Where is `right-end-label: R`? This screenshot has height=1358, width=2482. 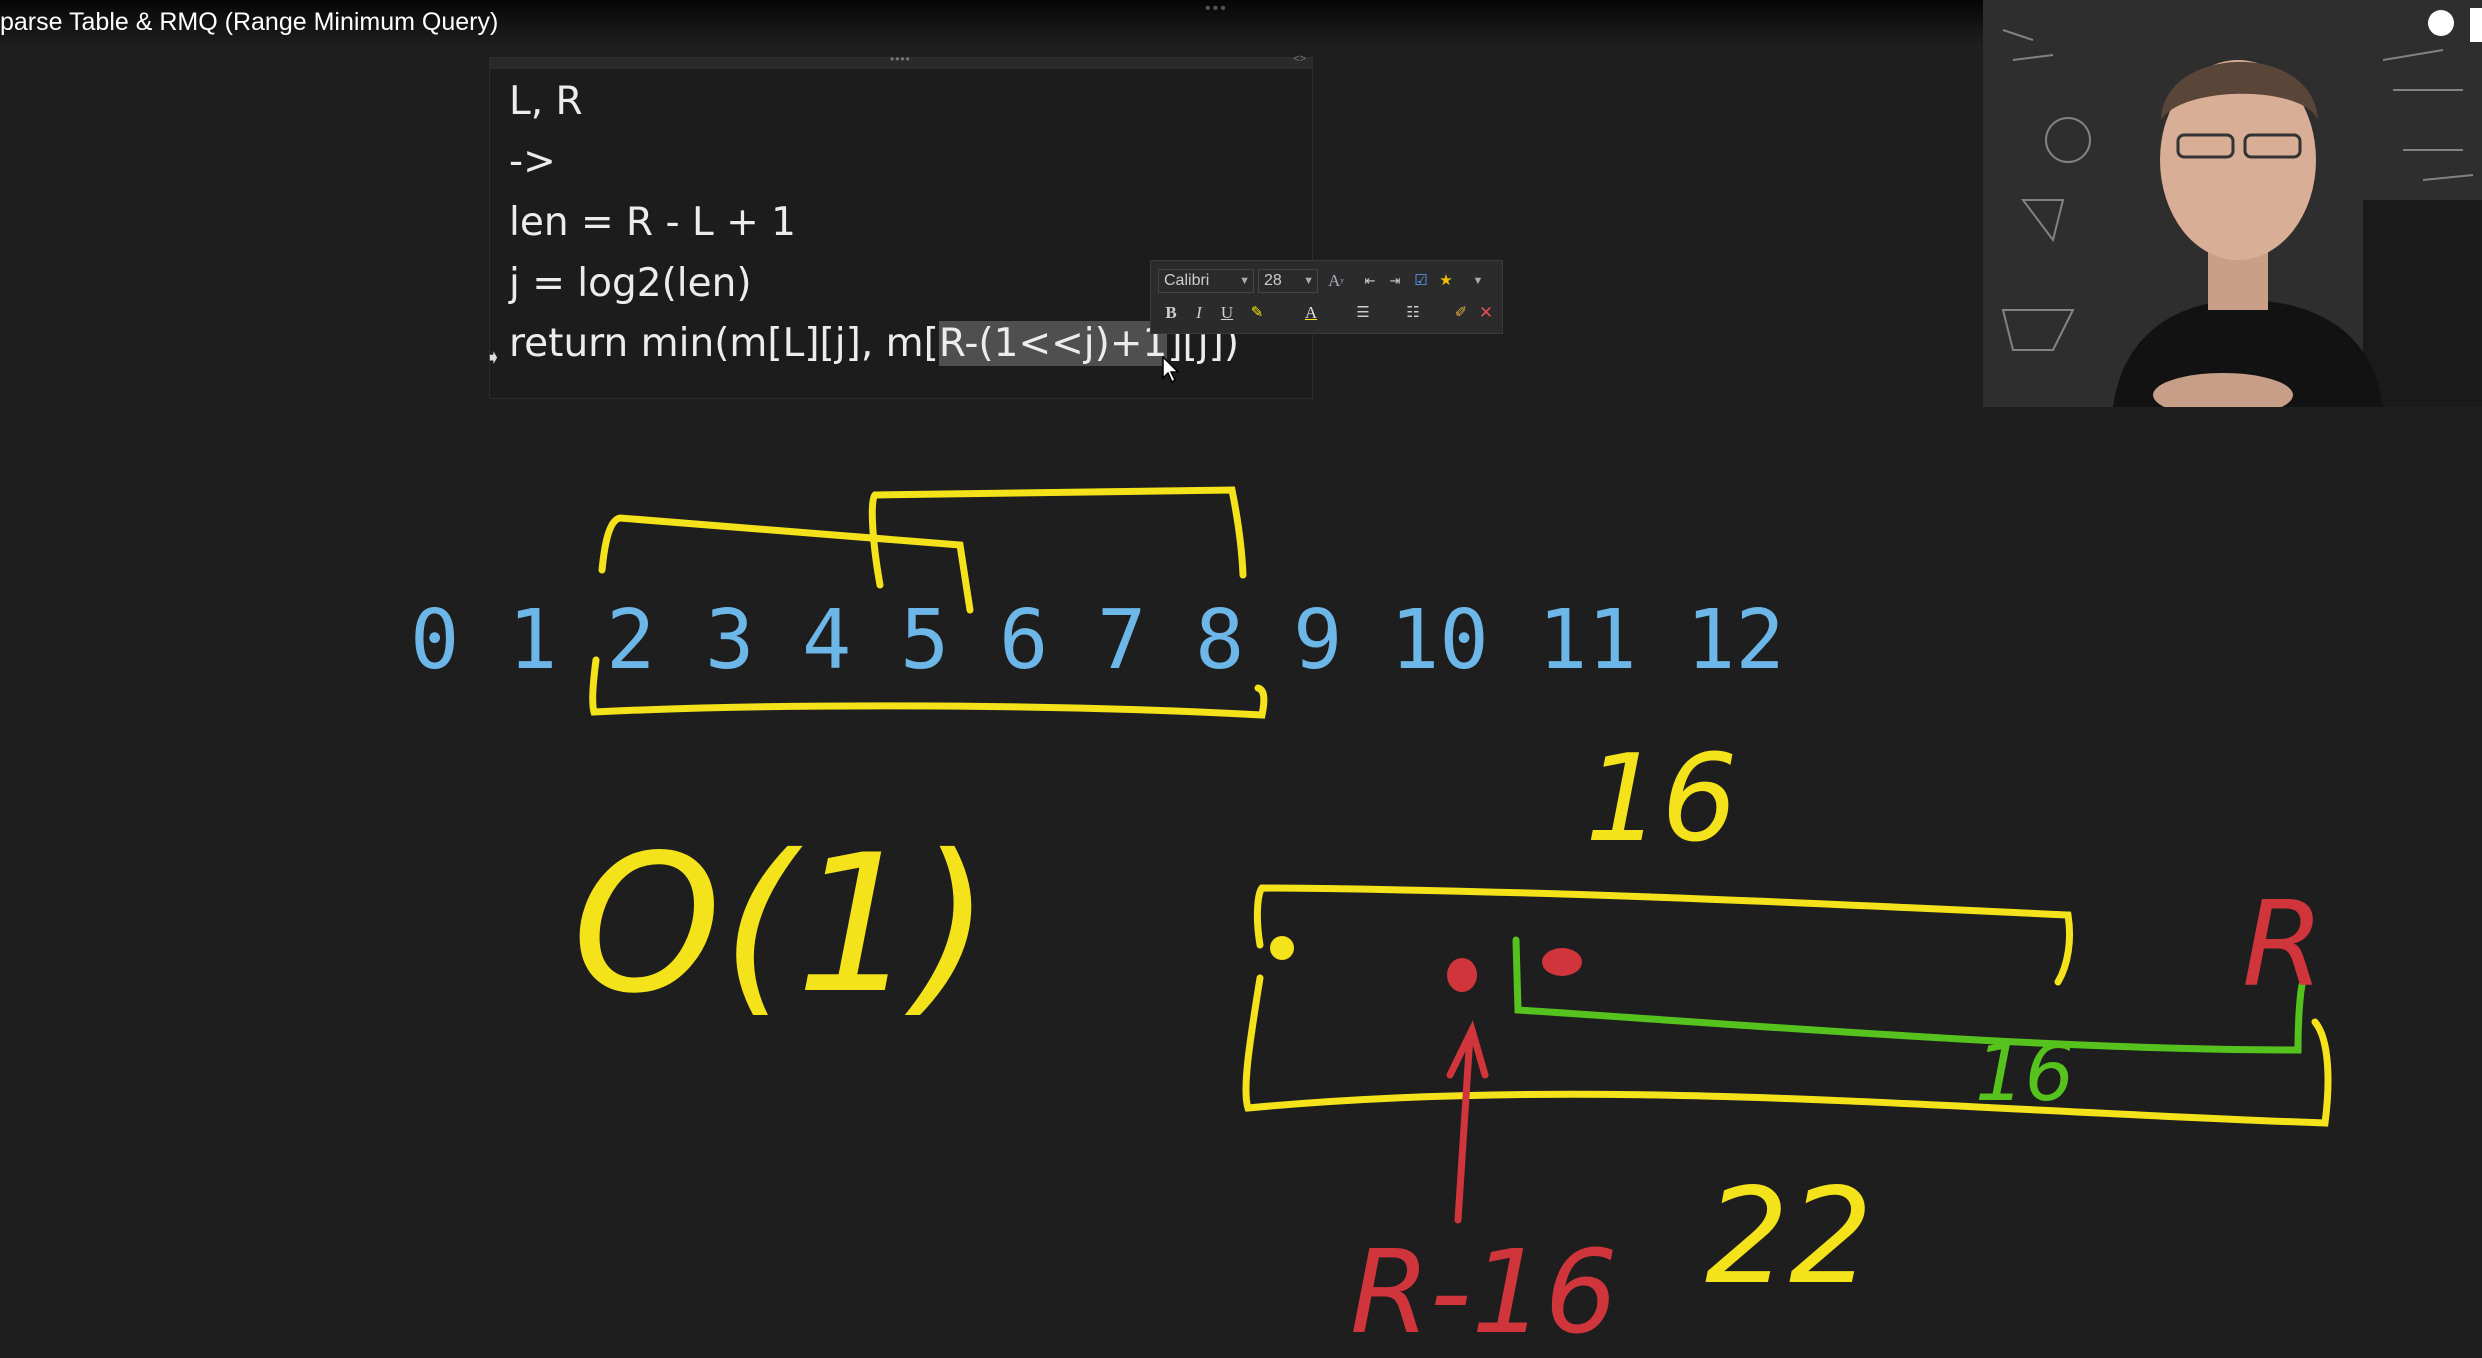
right-end-label: R is located at coordinates (2283, 944).